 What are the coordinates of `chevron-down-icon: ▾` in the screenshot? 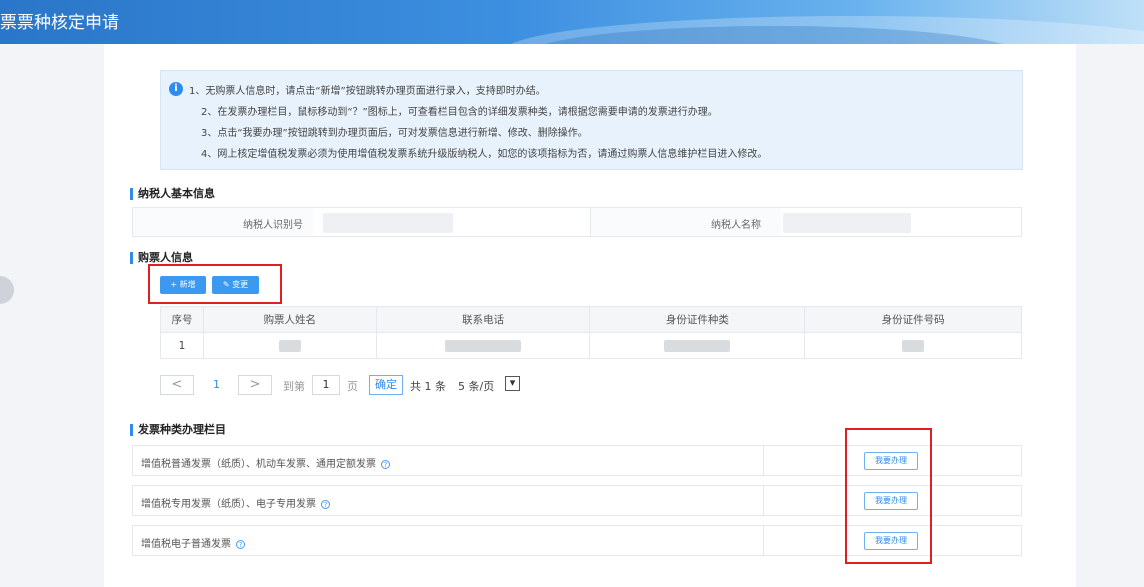 It's located at (512, 383).